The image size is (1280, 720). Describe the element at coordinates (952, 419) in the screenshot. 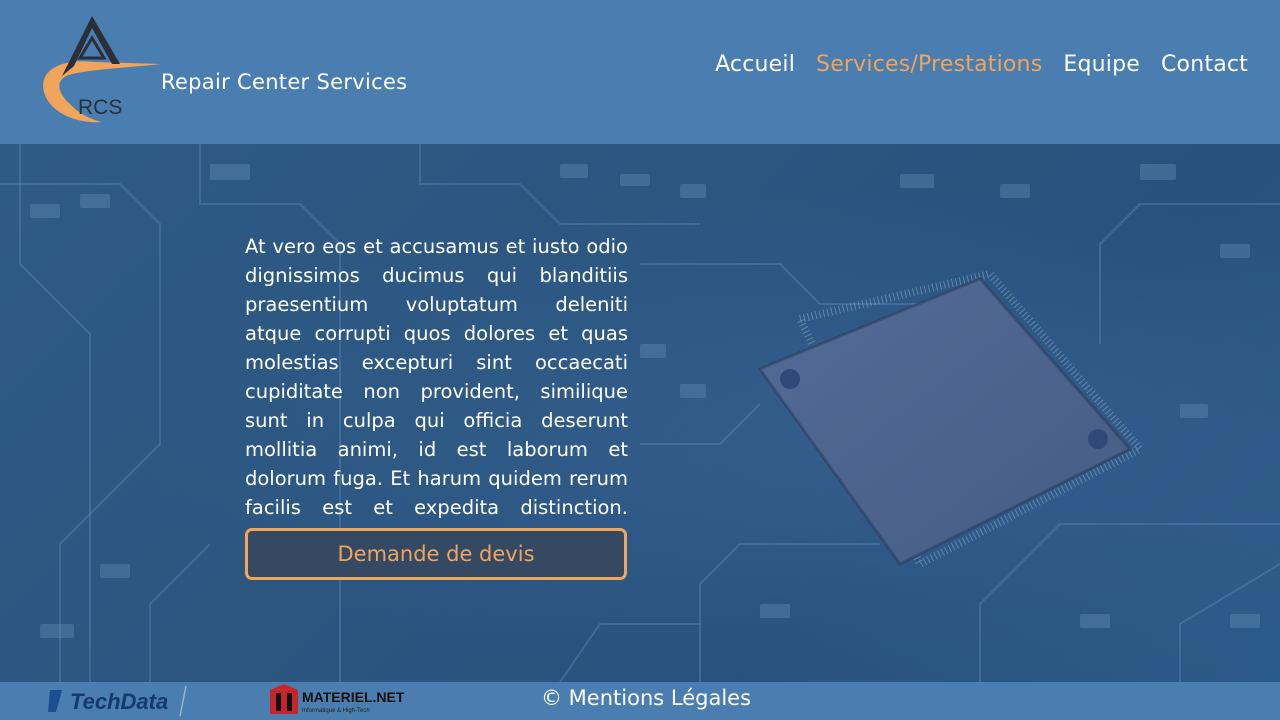

I see `processor-chip` at that location.